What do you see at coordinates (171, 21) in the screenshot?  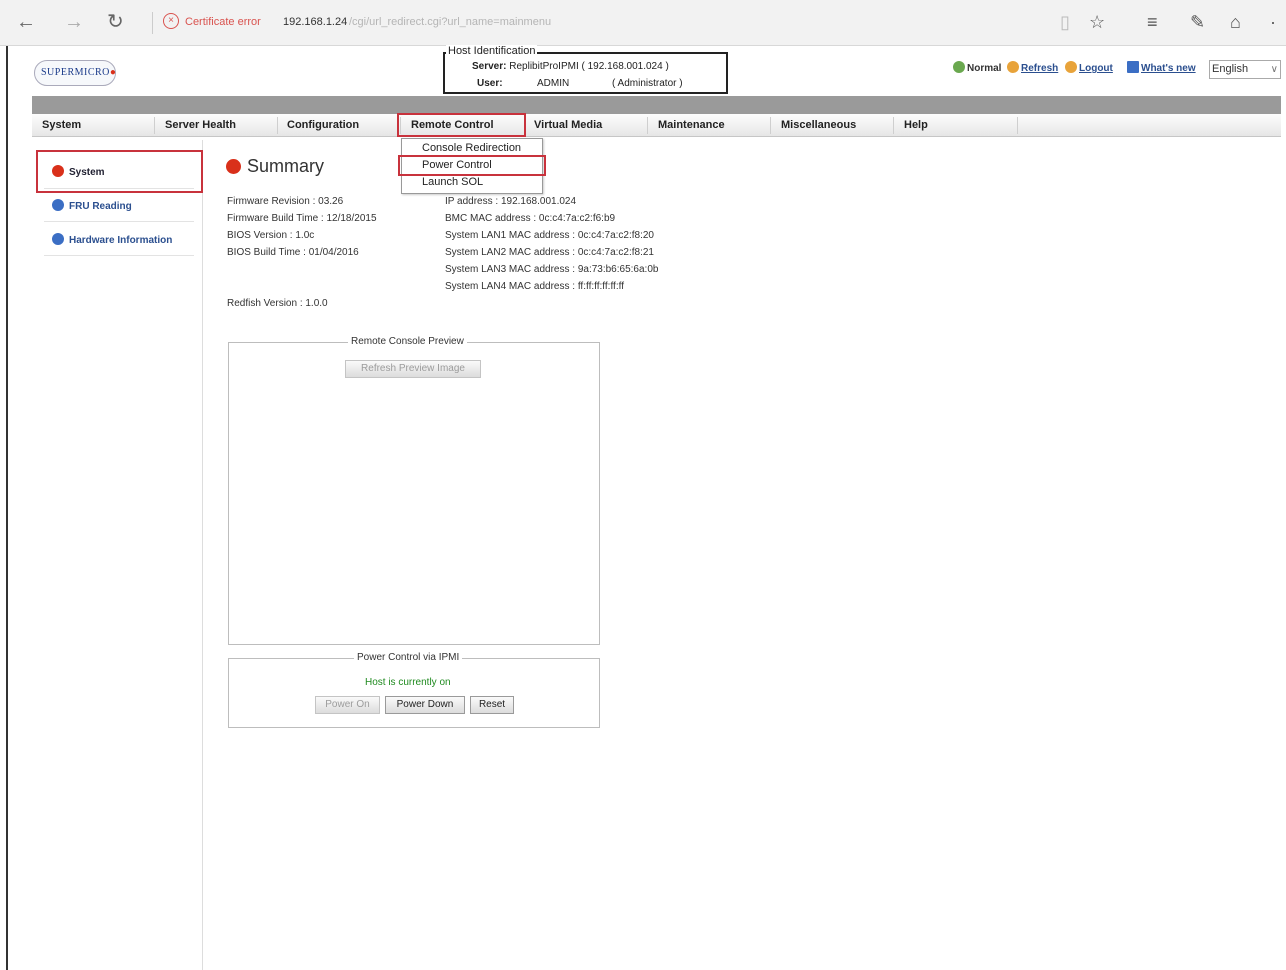 I see `certificate-error-icon: ×` at bounding box center [171, 21].